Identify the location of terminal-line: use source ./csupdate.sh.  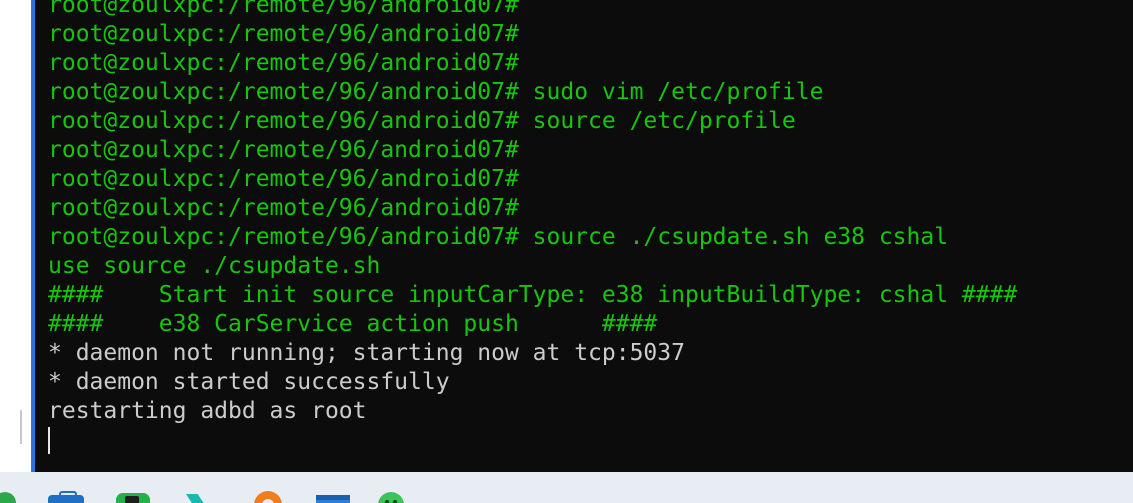
(214, 266).